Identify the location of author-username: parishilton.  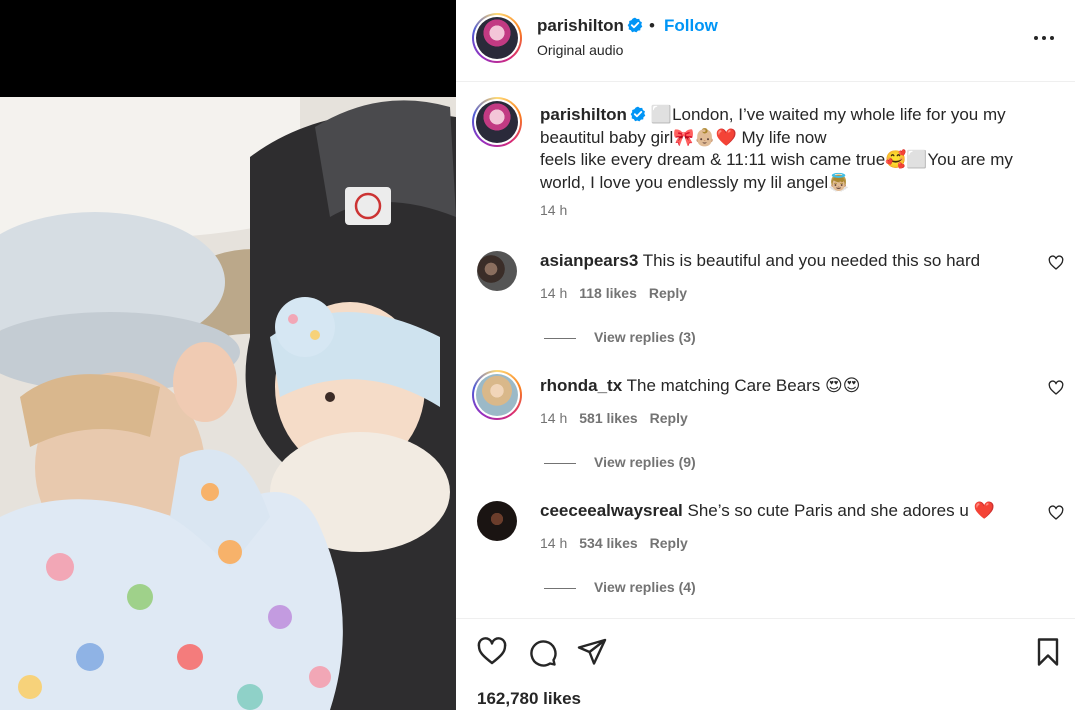
(580, 25).